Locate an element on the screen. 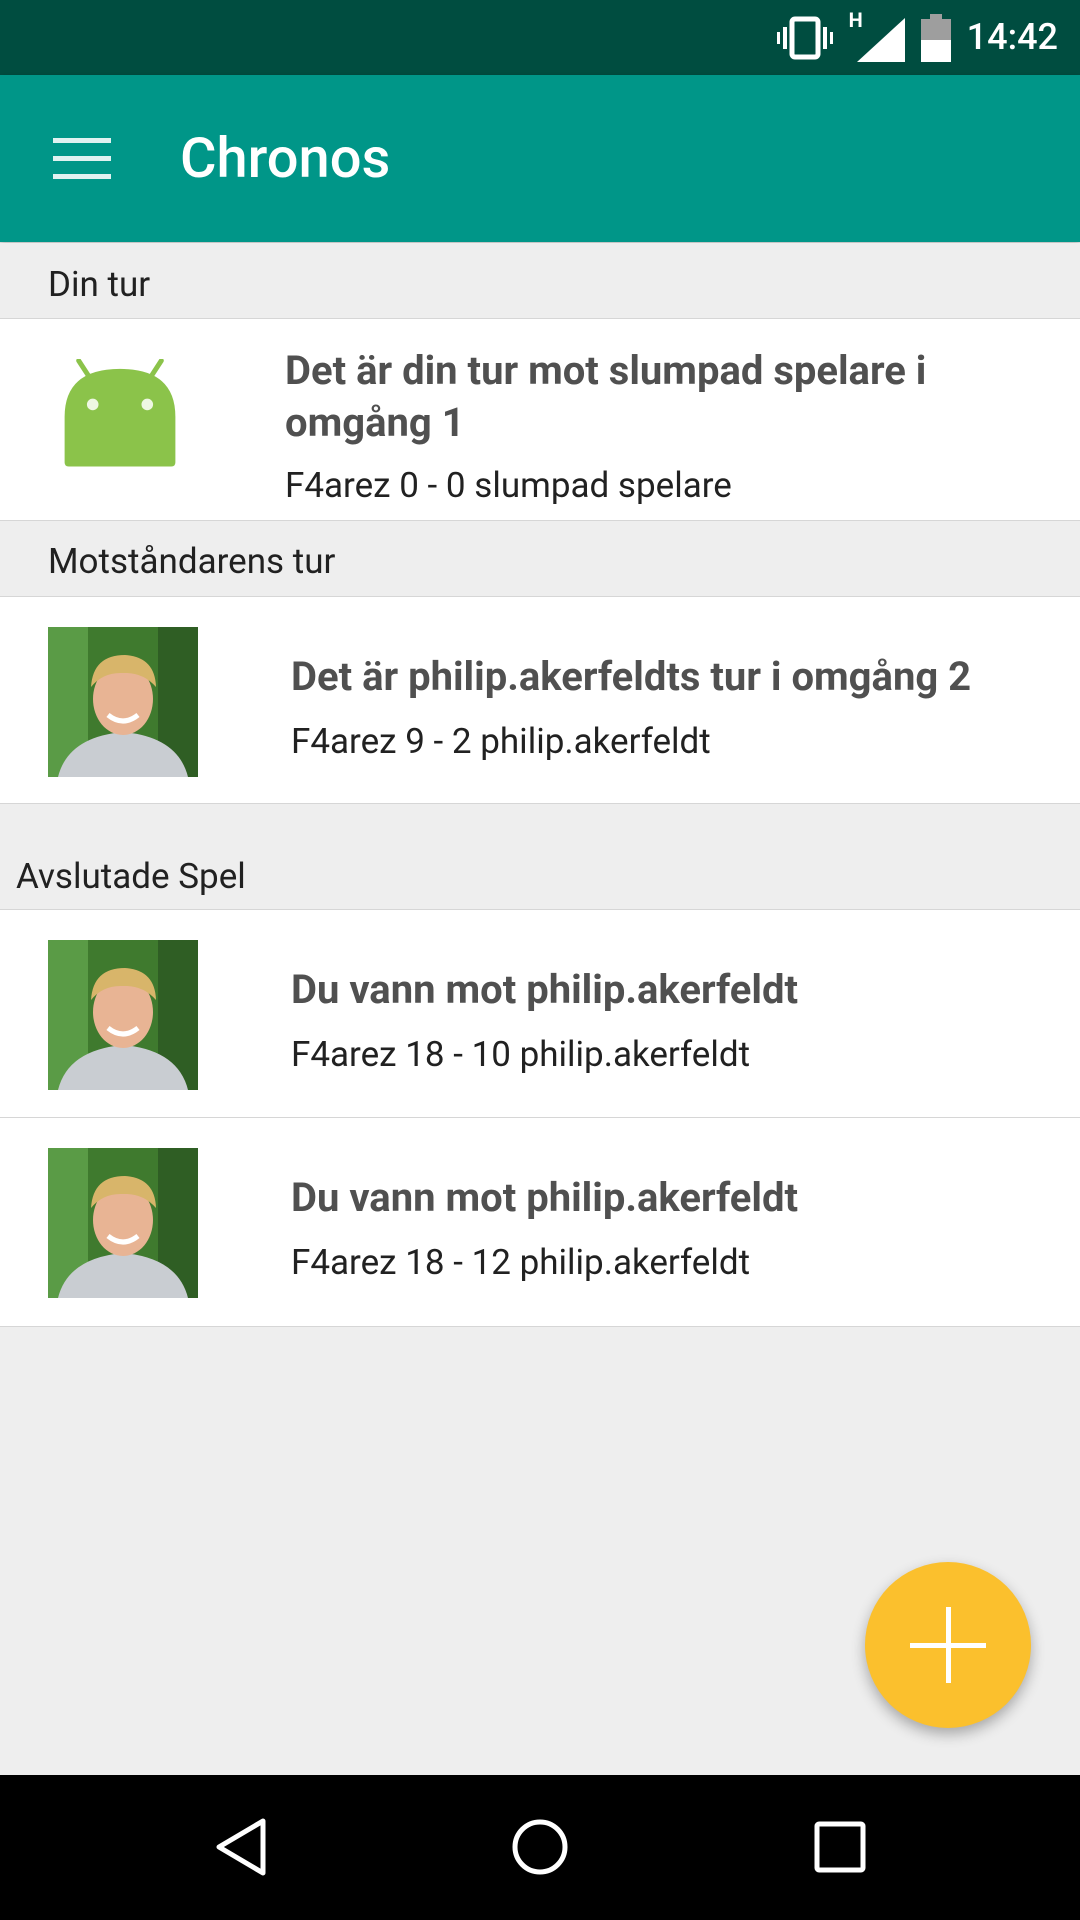 The image size is (1080, 1920). app-bar: Chronos is located at coordinates (540, 158).